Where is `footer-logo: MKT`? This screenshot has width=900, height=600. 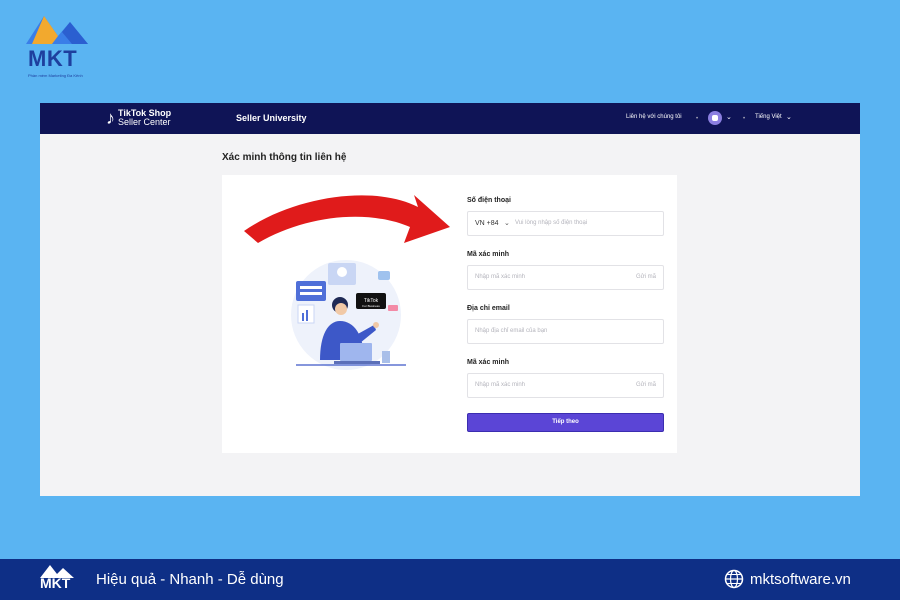
footer-logo: MKT is located at coordinates (59, 579).